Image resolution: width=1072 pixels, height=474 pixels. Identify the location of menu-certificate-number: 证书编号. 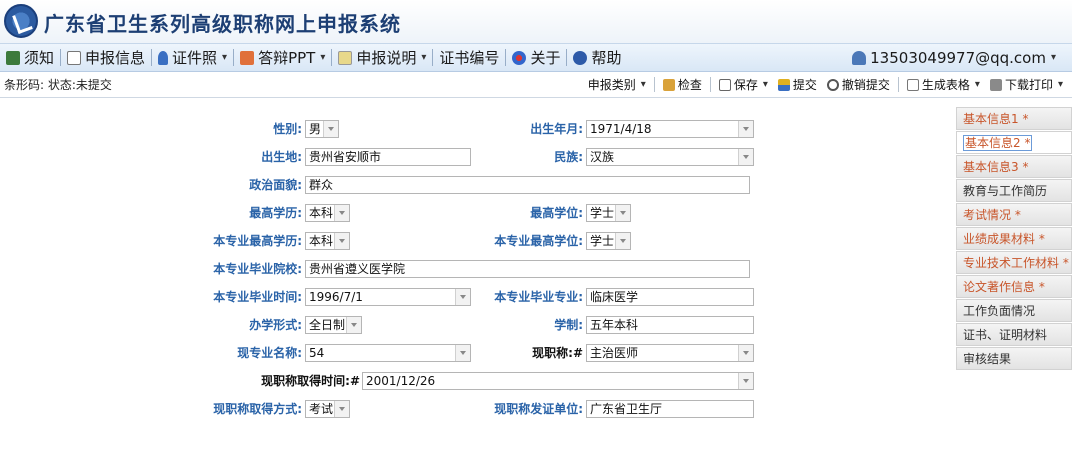
(469, 57).